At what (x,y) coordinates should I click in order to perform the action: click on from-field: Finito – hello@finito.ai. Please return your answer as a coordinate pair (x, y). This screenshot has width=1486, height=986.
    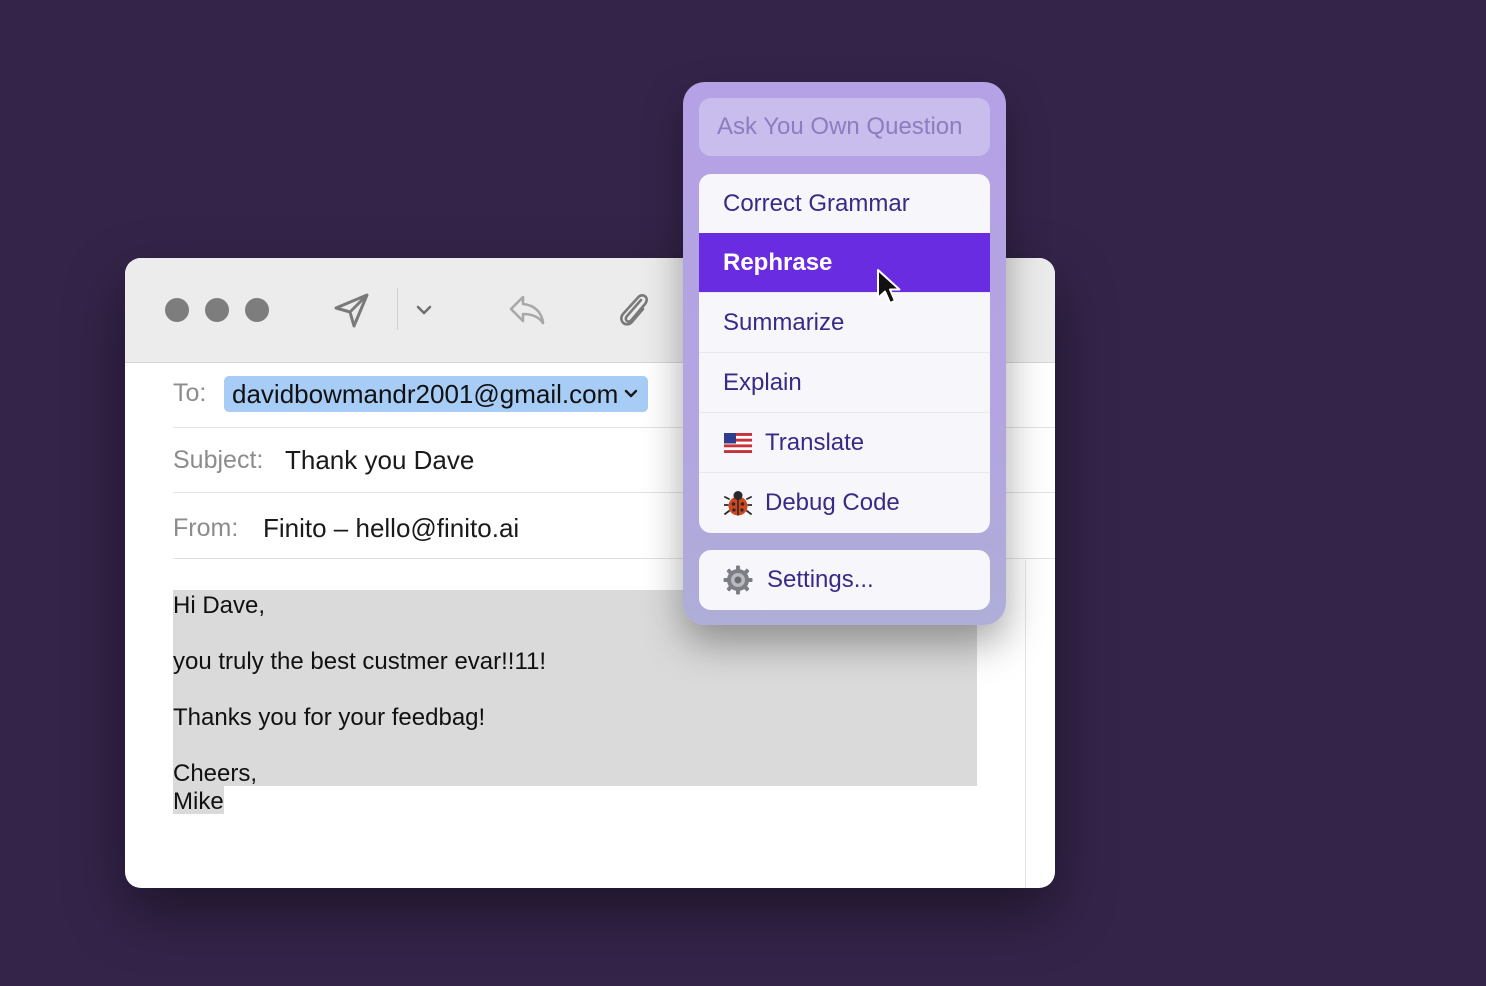
    Looking at the image, I should click on (391, 528).